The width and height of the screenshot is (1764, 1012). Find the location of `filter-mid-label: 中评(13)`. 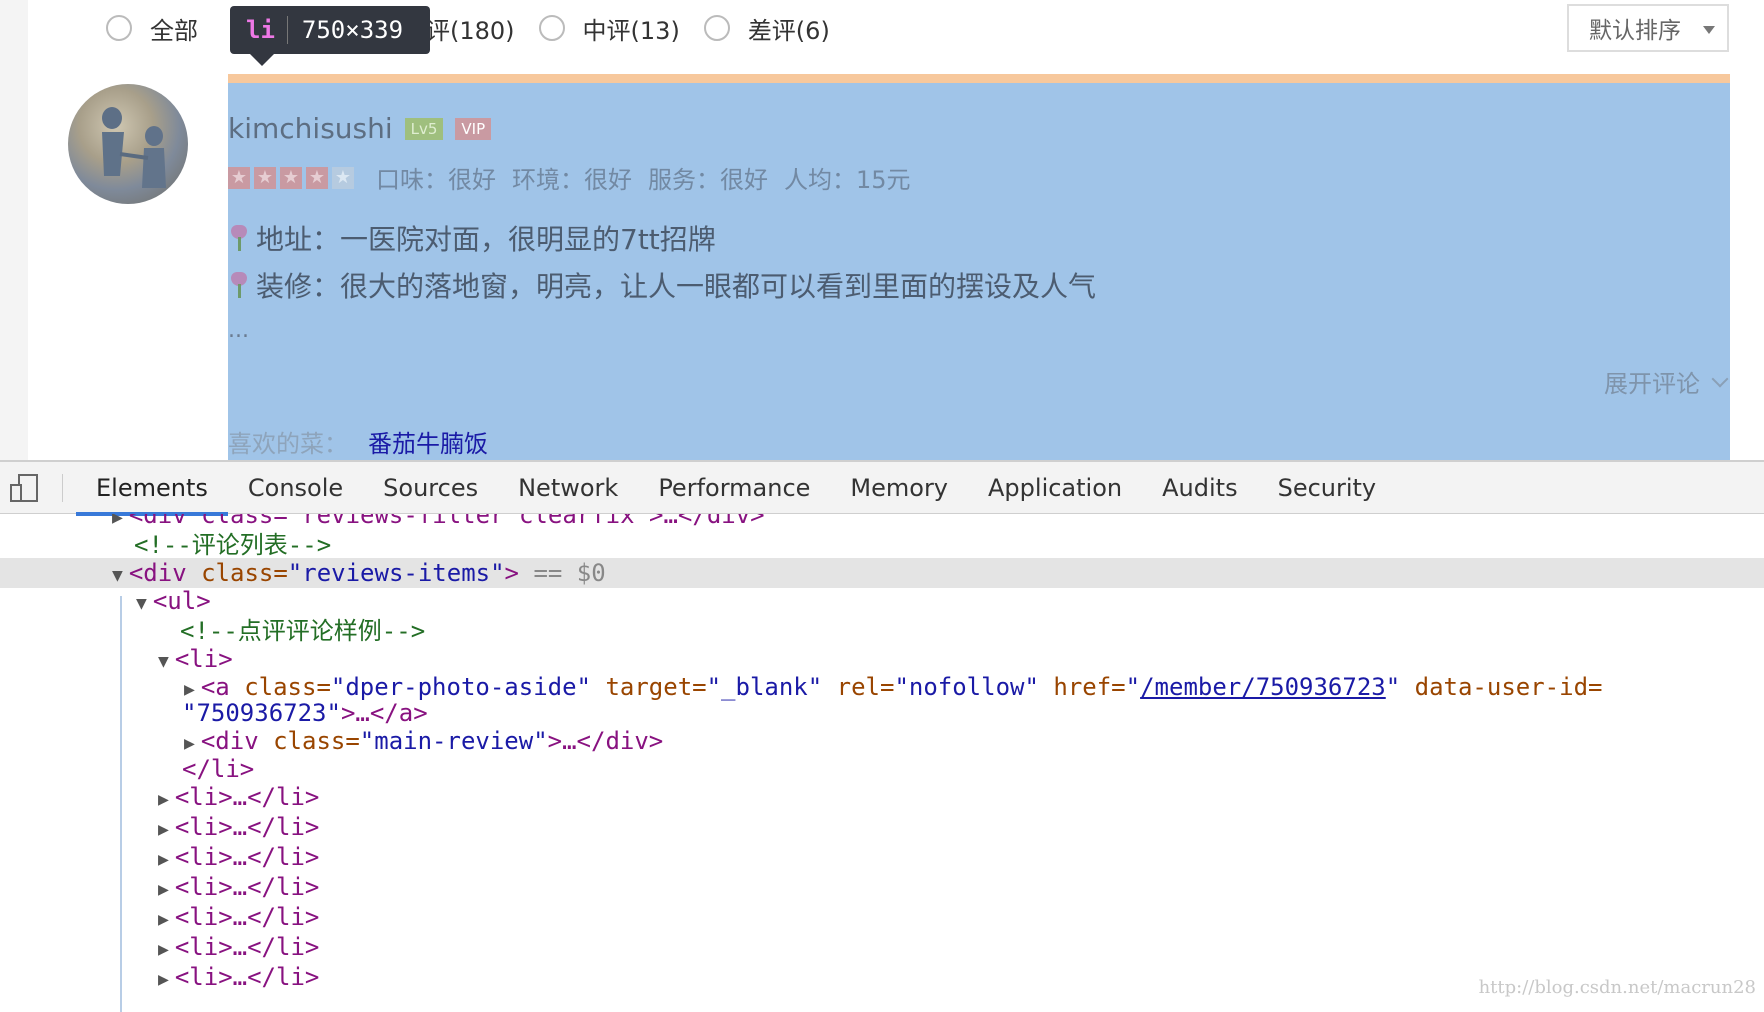

filter-mid-label: 中评(13) is located at coordinates (631, 30).